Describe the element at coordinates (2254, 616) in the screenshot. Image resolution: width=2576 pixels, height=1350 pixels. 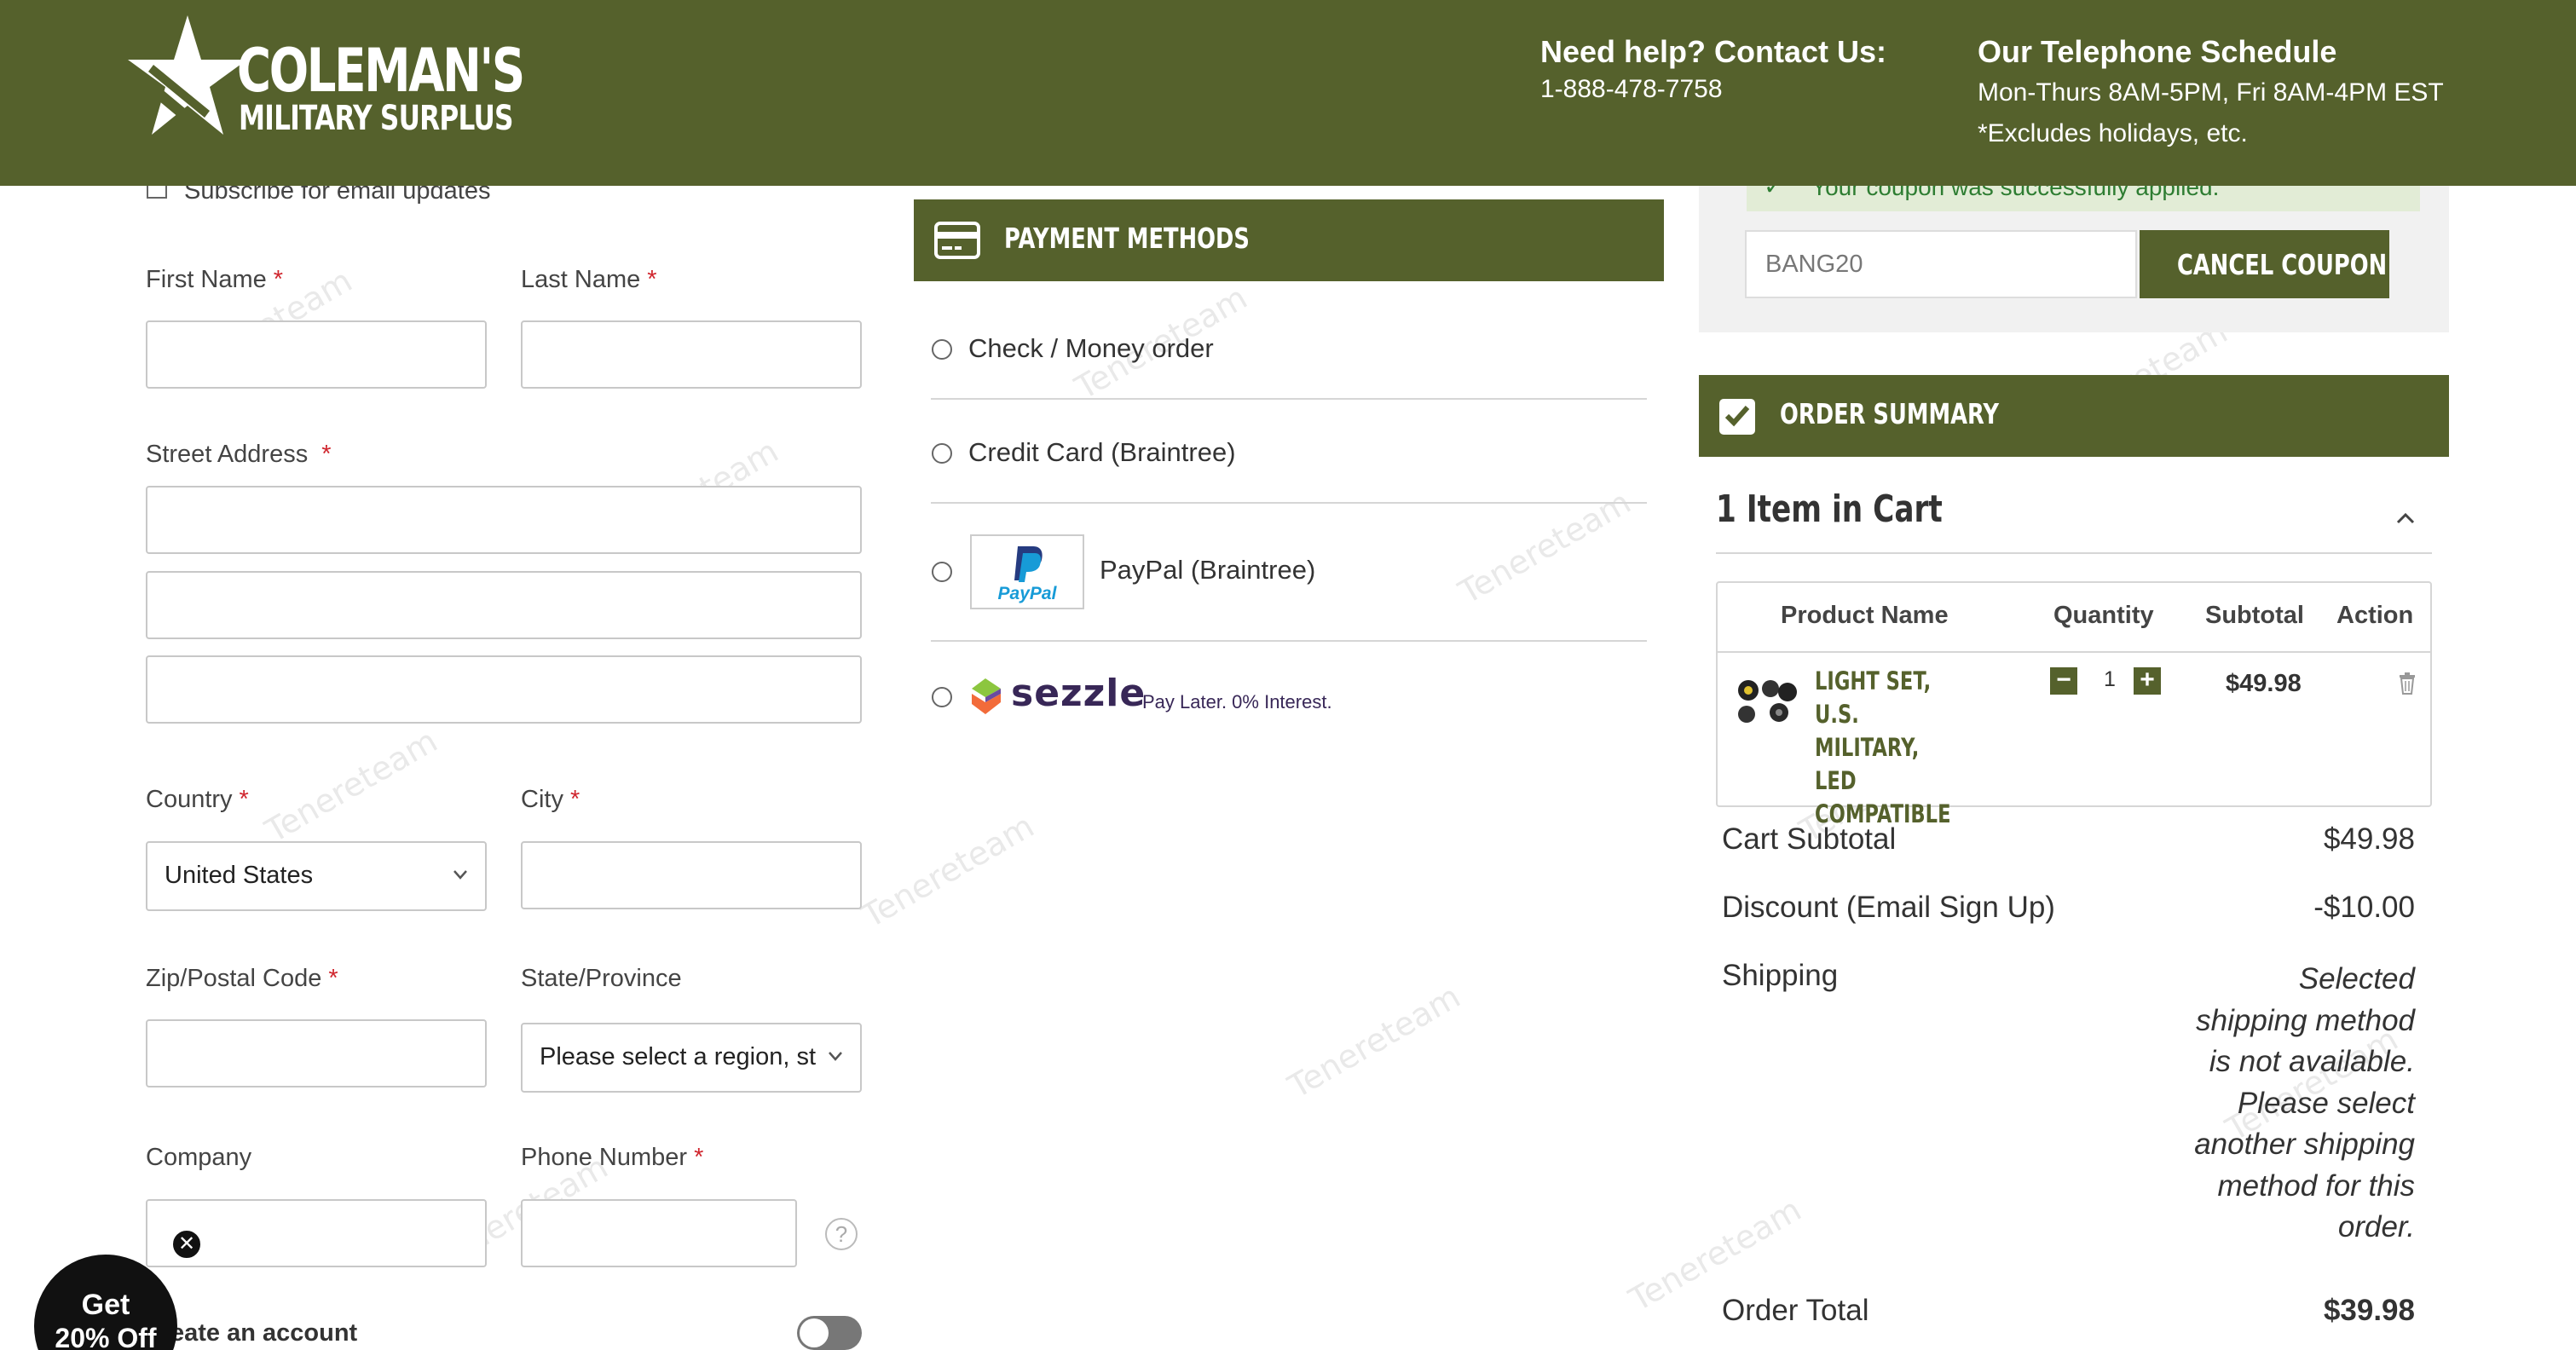
I see `column-header-subtotal: Subtotal` at that location.